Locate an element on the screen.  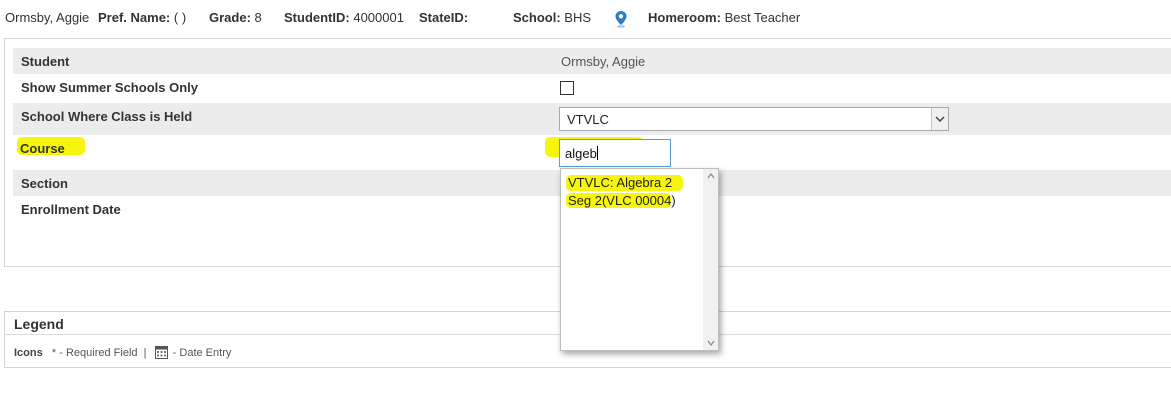
header-student-name: Ormsby, Aggie is located at coordinates (47, 17).